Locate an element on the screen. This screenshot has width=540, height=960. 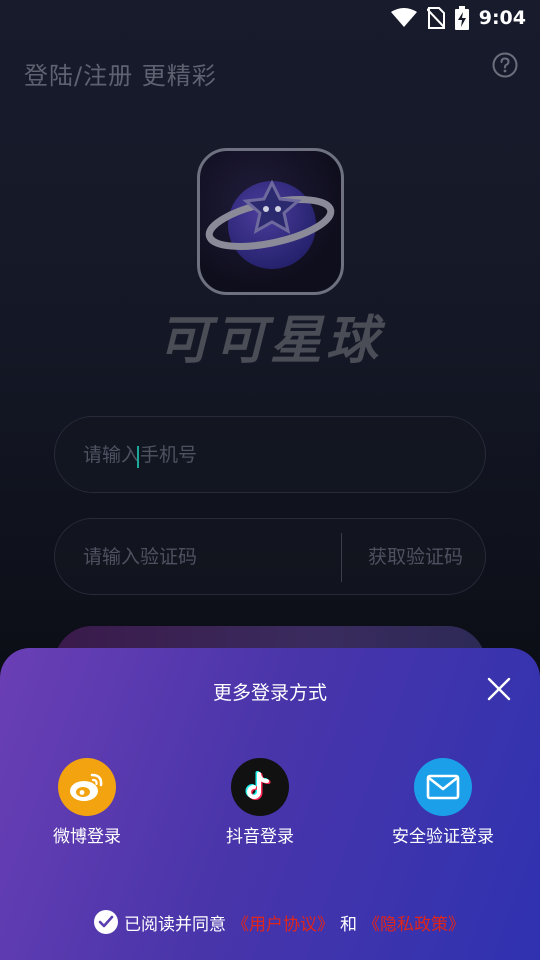
mail-icon-circle is located at coordinates (443, 787).